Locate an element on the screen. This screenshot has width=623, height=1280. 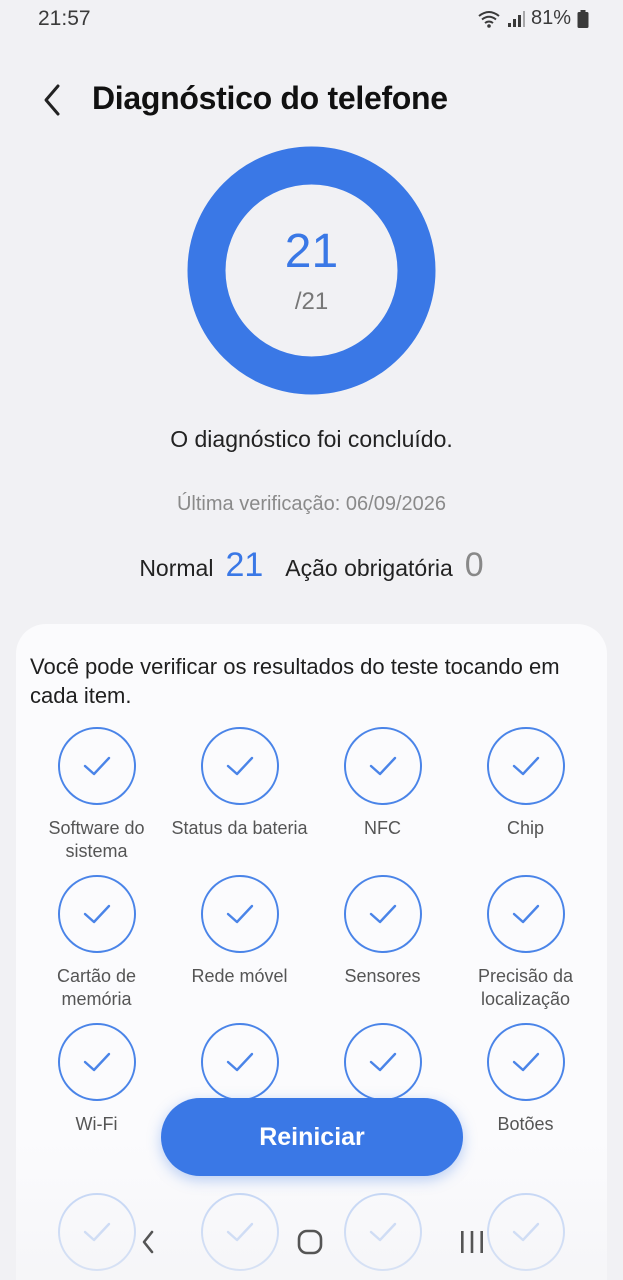
navigation-bar is located at coordinates (311, 1240).